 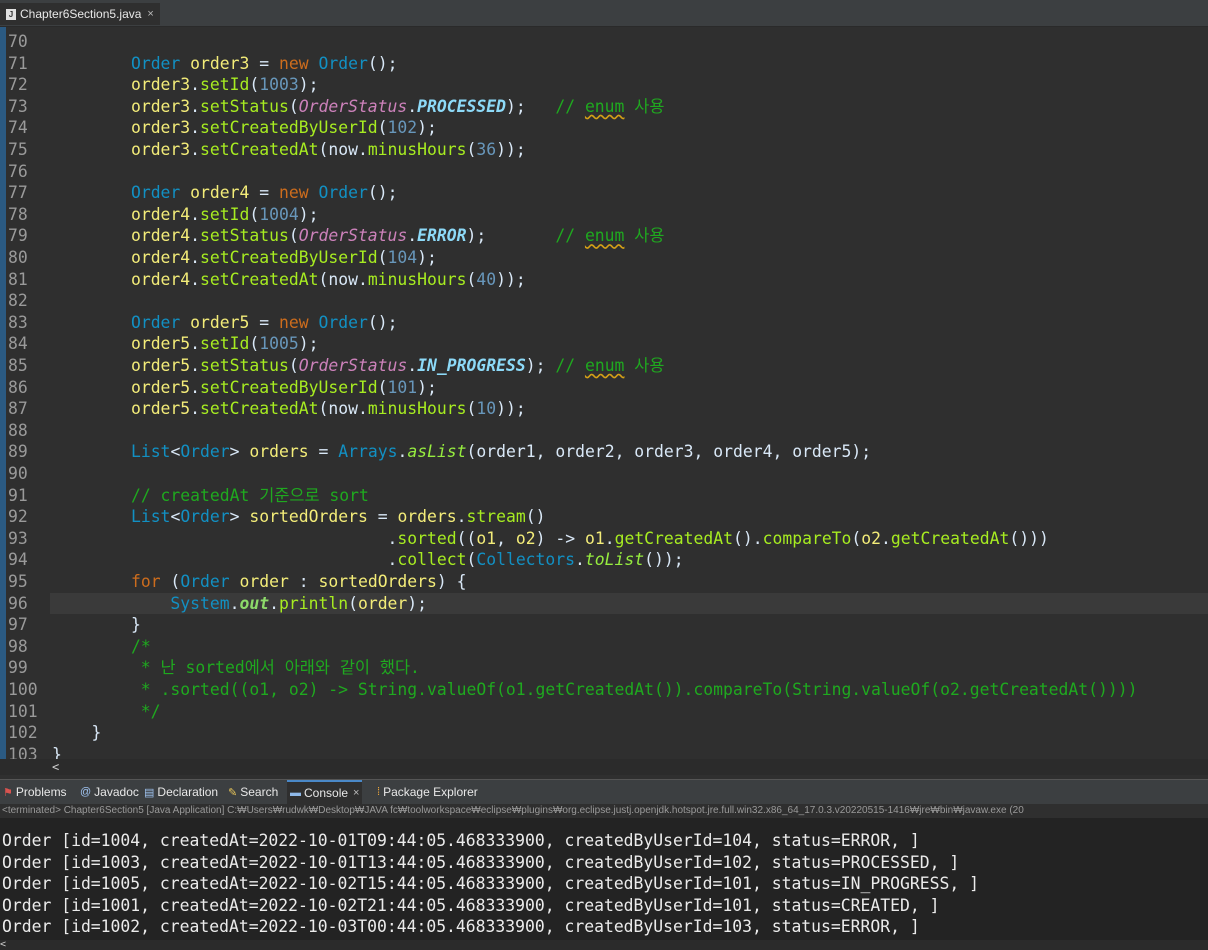 What do you see at coordinates (608, 603) in the screenshot?
I see `code-line: 96 System.out.println(order);` at bounding box center [608, 603].